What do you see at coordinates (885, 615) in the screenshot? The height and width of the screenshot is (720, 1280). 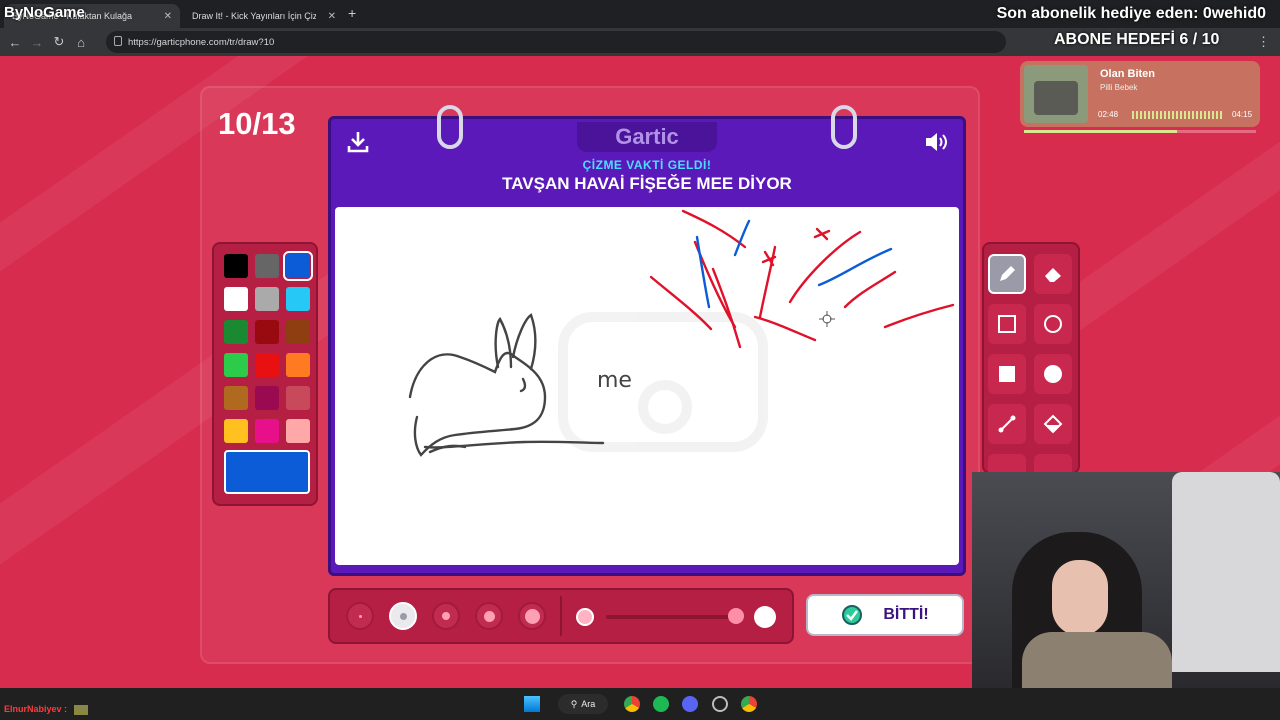 I see `done-button: BİTTİ!` at bounding box center [885, 615].